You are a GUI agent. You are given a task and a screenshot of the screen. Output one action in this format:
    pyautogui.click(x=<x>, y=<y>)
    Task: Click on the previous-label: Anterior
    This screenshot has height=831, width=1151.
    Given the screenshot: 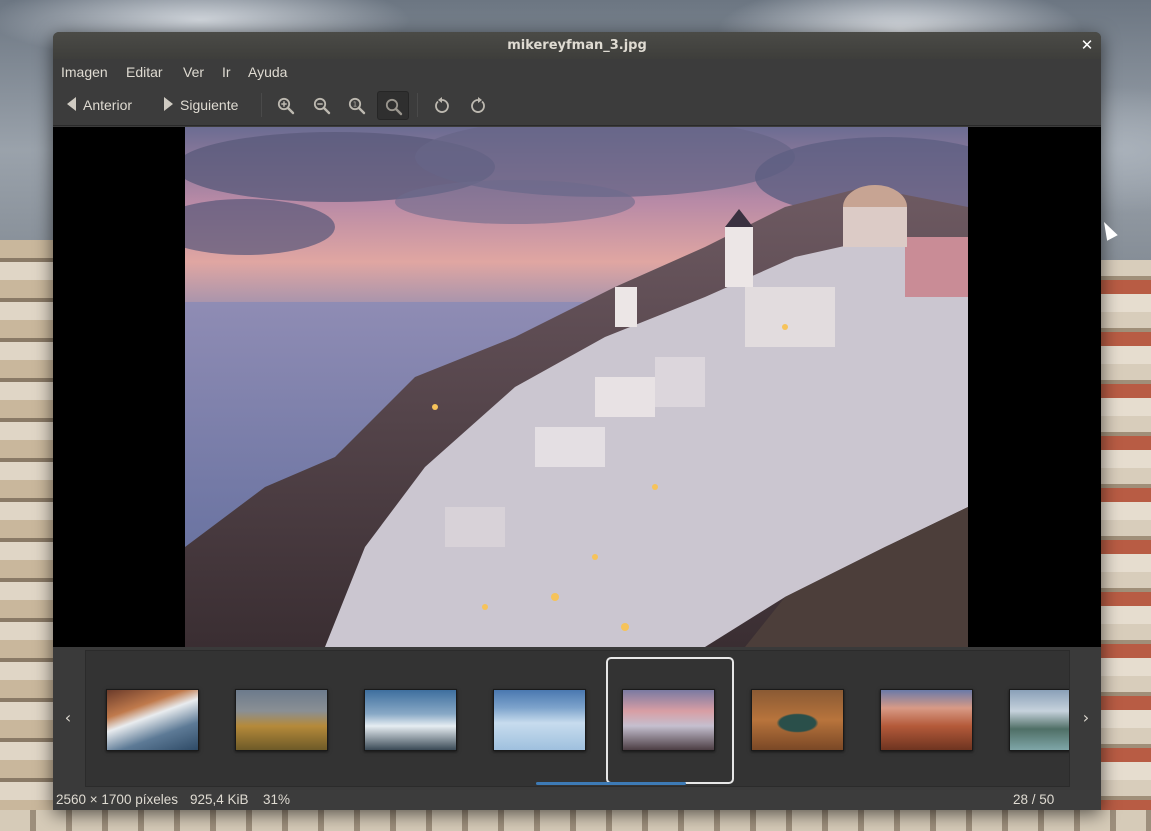 What is the action you would take?
    pyautogui.click(x=108, y=105)
    